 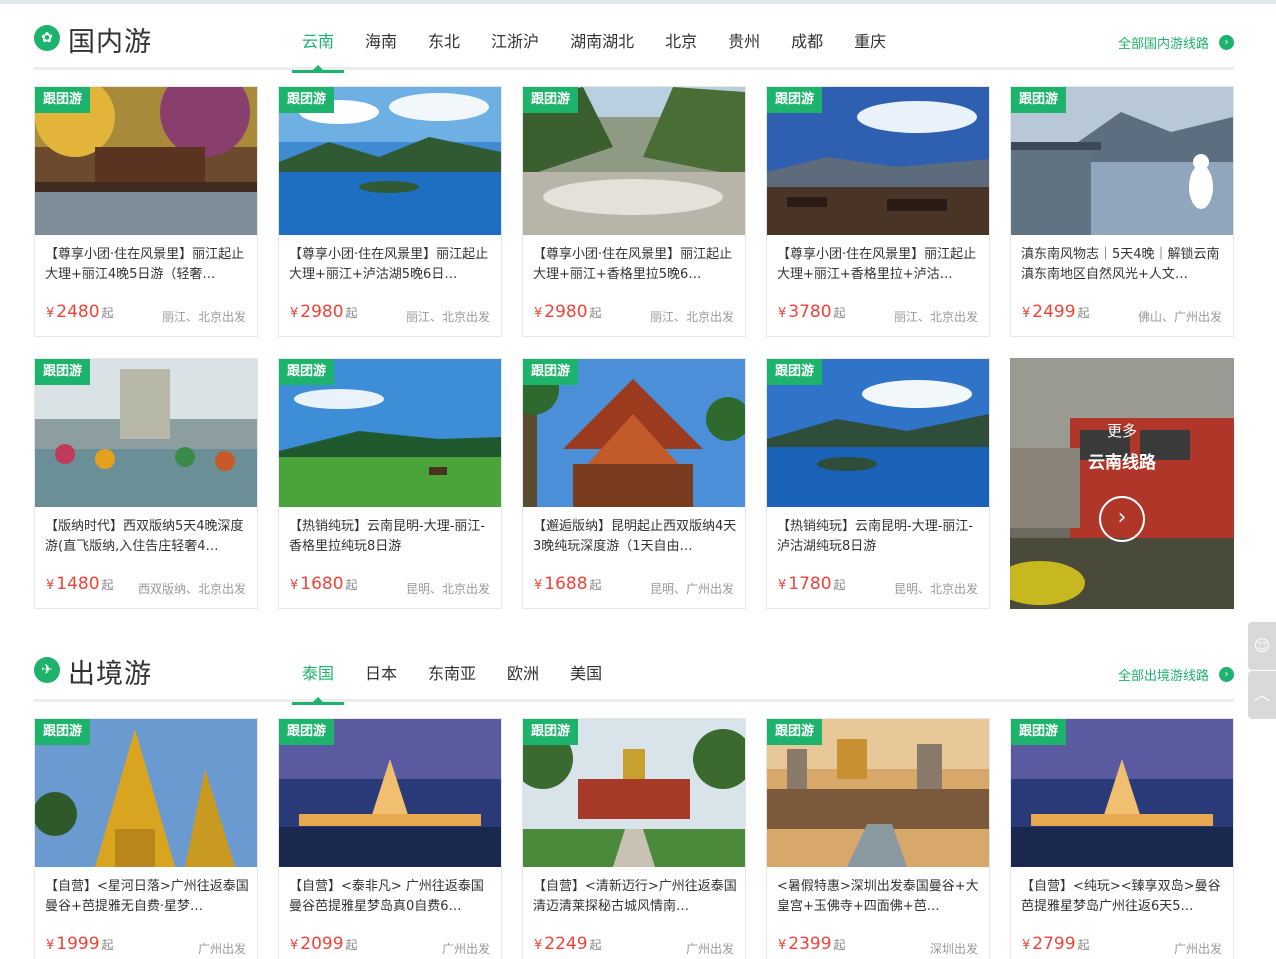 What do you see at coordinates (221, 949) in the screenshot?
I see `tour-departure: 广州出发` at bounding box center [221, 949].